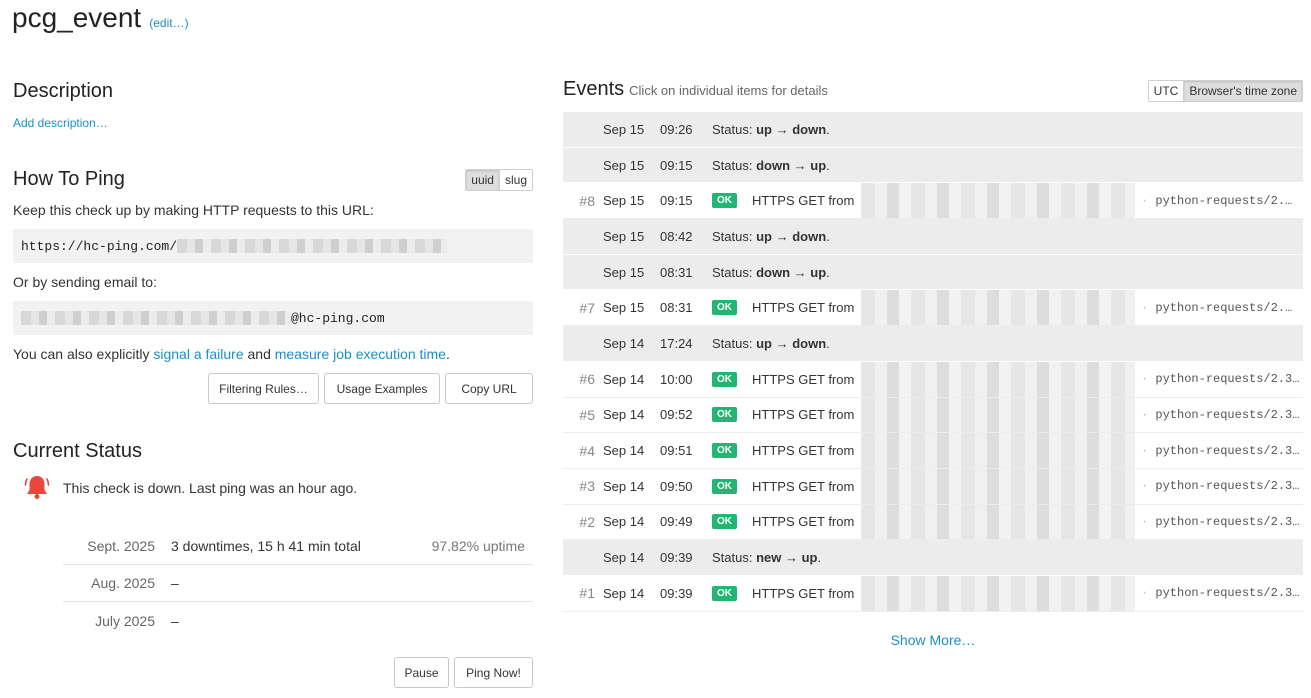 Image resolution: width=1311 pixels, height=698 pixels. Describe the element at coordinates (769, 558) in the screenshot. I see `status-from: new` at that location.